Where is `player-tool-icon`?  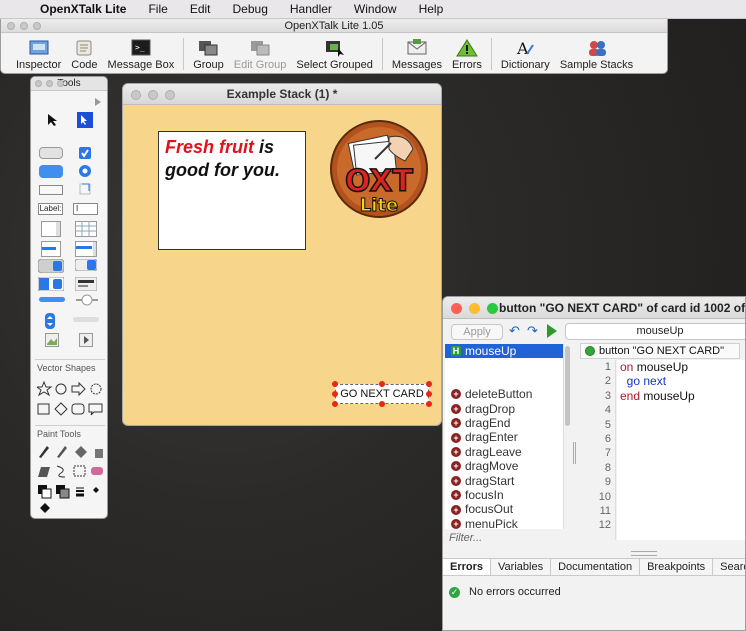 player-tool-icon is located at coordinates (86, 340).